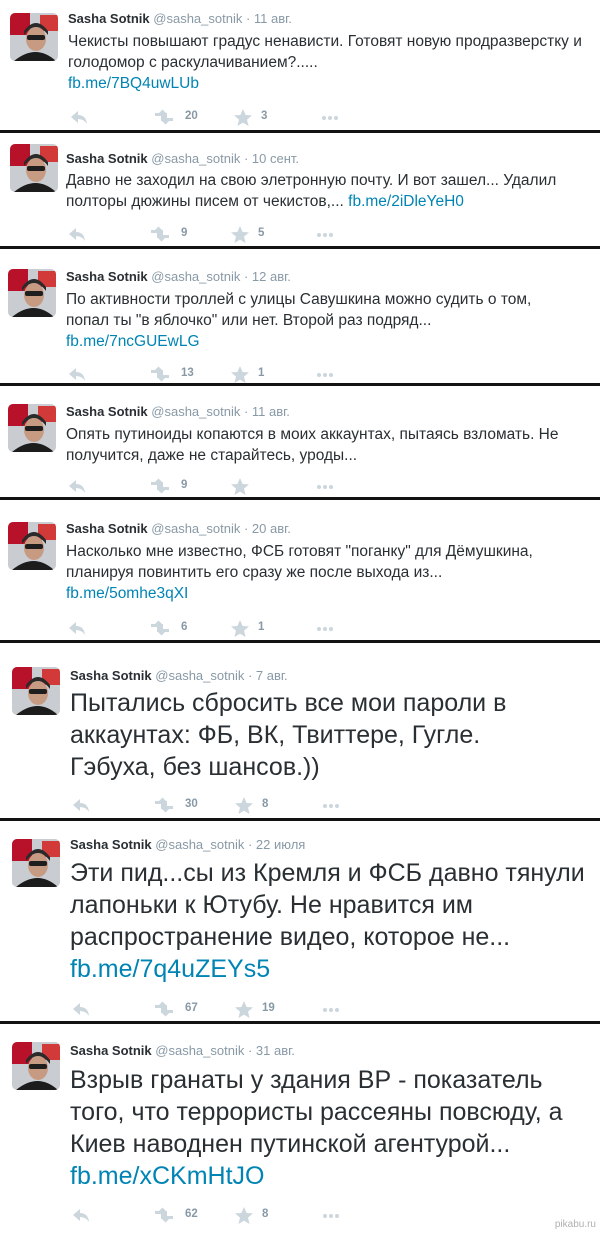  What do you see at coordinates (133, 341) in the screenshot?
I see `tweet-link: fb.me/7ncGUEwLG` at bounding box center [133, 341].